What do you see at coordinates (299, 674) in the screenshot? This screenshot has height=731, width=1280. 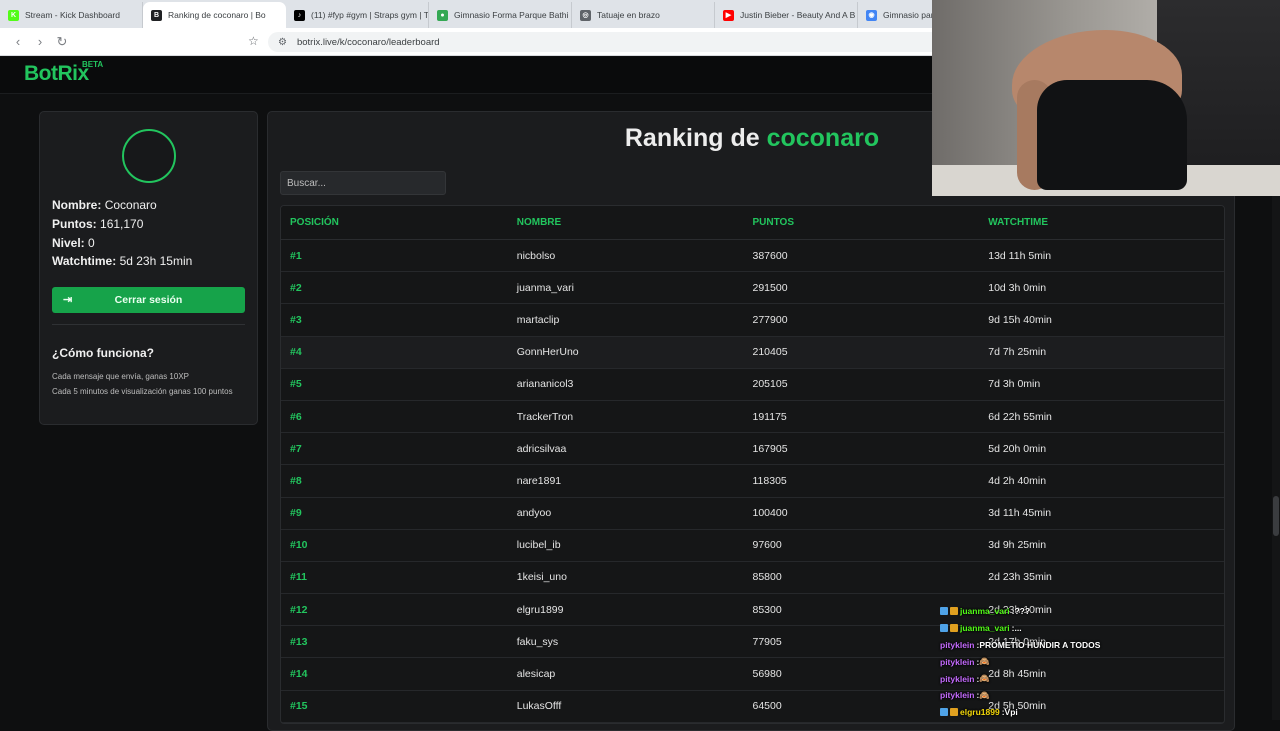 I see `rank-cell: #14` at bounding box center [299, 674].